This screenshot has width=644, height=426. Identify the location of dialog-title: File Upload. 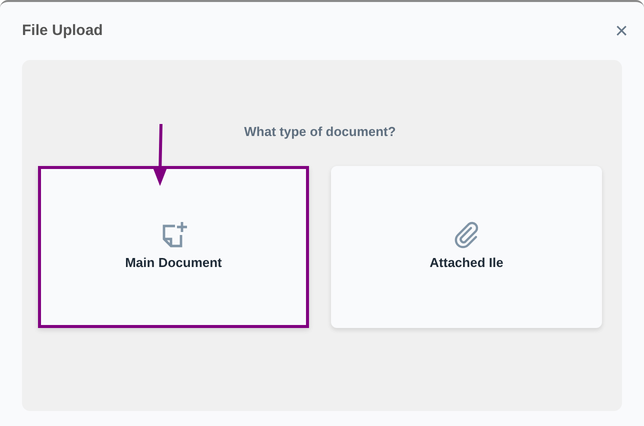
(62, 31).